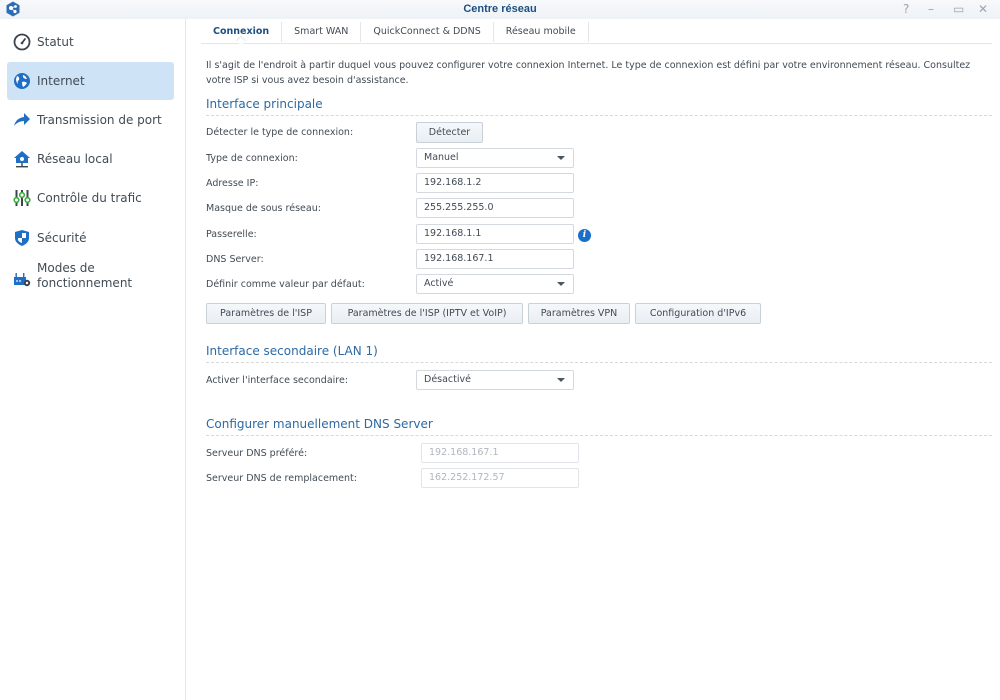 Image resolution: width=1000 pixels, height=700 pixels. What do you see at coordinates (22, 42) in the screenshot?
I see `gauge-icon` at bounding box center [22, 42].